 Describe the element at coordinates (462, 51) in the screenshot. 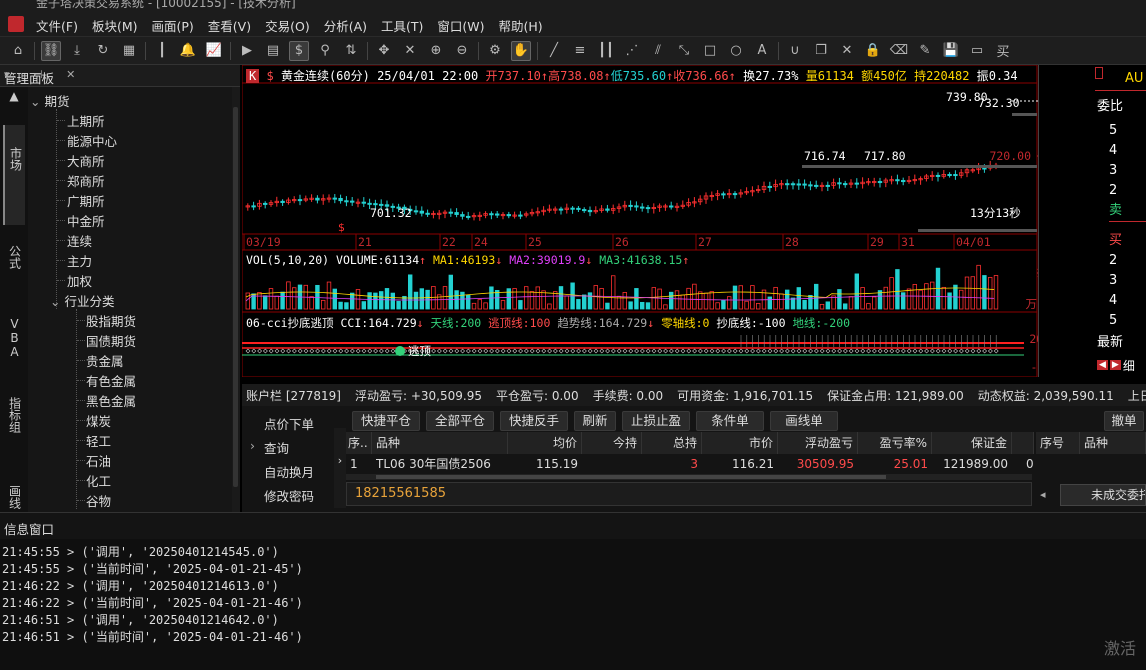

I see `zoom-out-icon: ⊖` at that location.